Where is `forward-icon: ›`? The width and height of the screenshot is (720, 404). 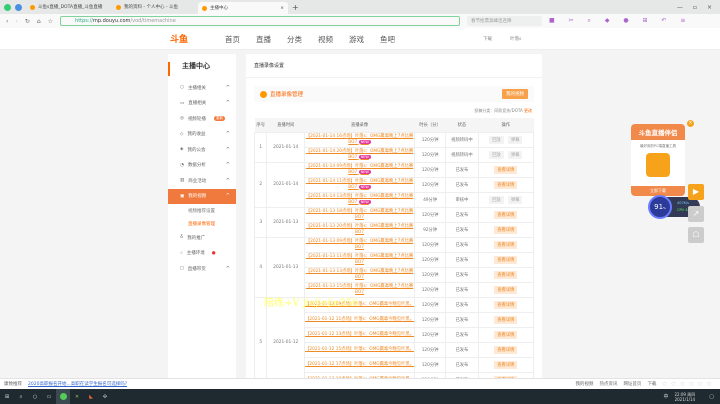 forward-icon: › is located at coordinates (16, 21).